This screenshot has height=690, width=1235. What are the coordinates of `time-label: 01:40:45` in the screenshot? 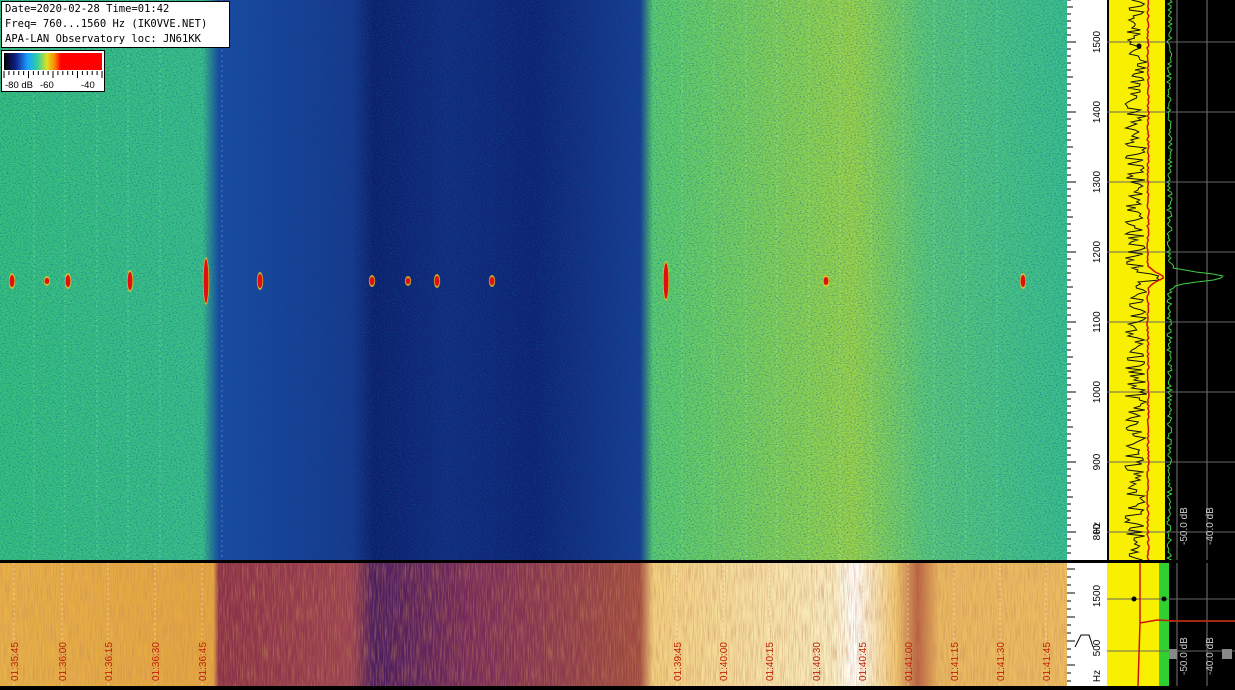 It's located at (863, 661).